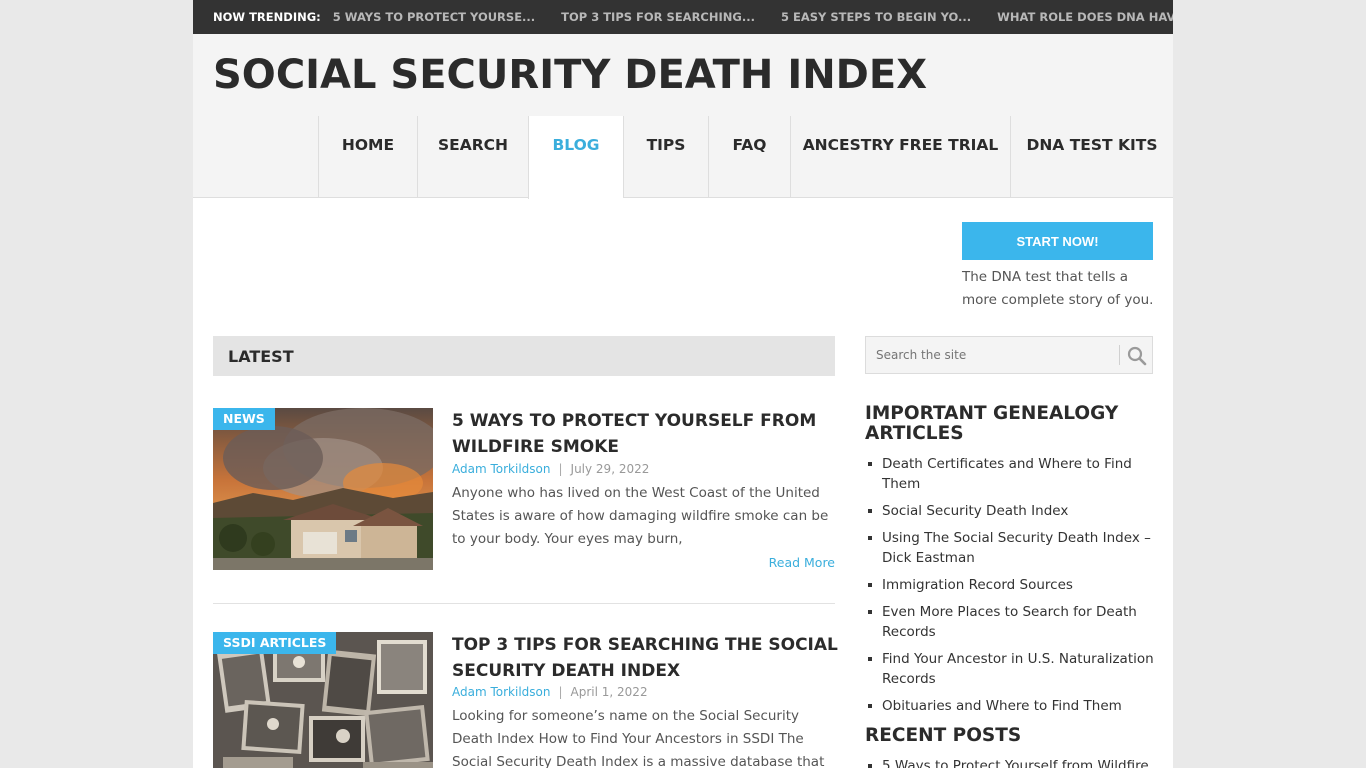  I want to click on post-category-badge: SSDI ARTICLES, so click(275, 643).